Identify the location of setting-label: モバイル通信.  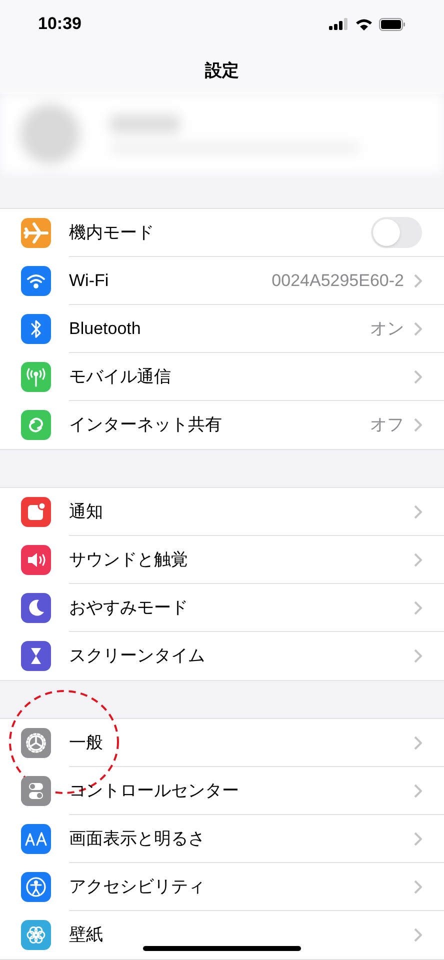
(120, 377).